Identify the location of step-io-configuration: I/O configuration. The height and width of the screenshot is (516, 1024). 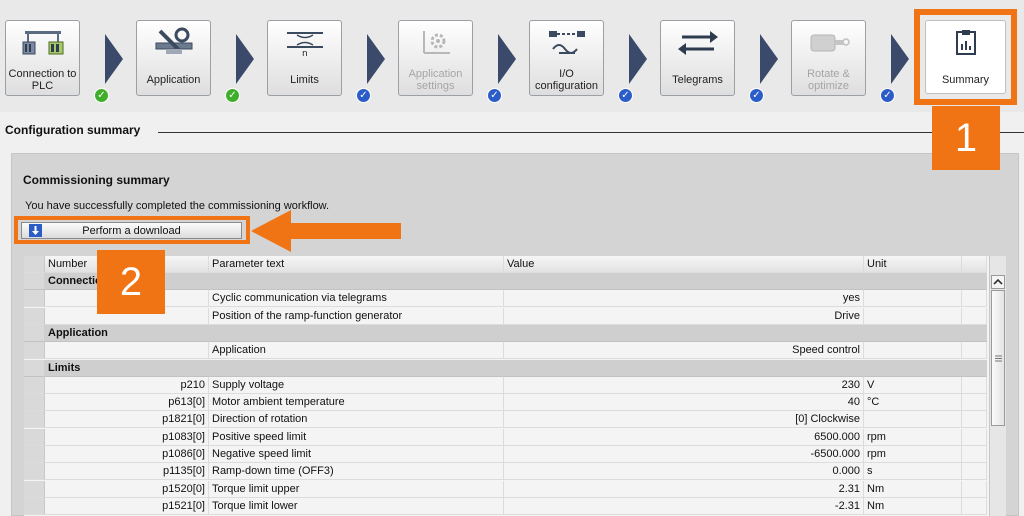
(566, 58).